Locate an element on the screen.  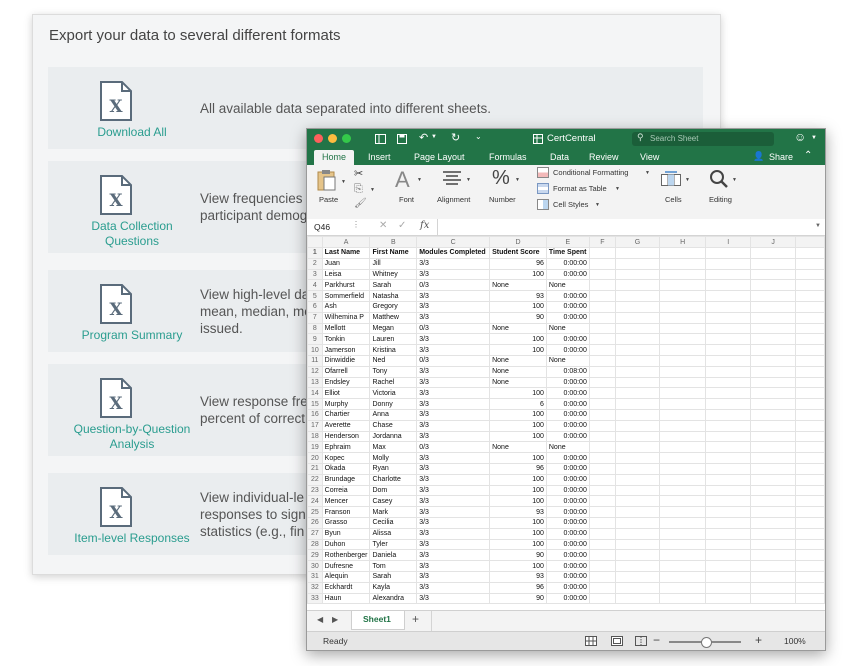
paste-dropdown-icon: ▼ is located at coordinates (343, 182).